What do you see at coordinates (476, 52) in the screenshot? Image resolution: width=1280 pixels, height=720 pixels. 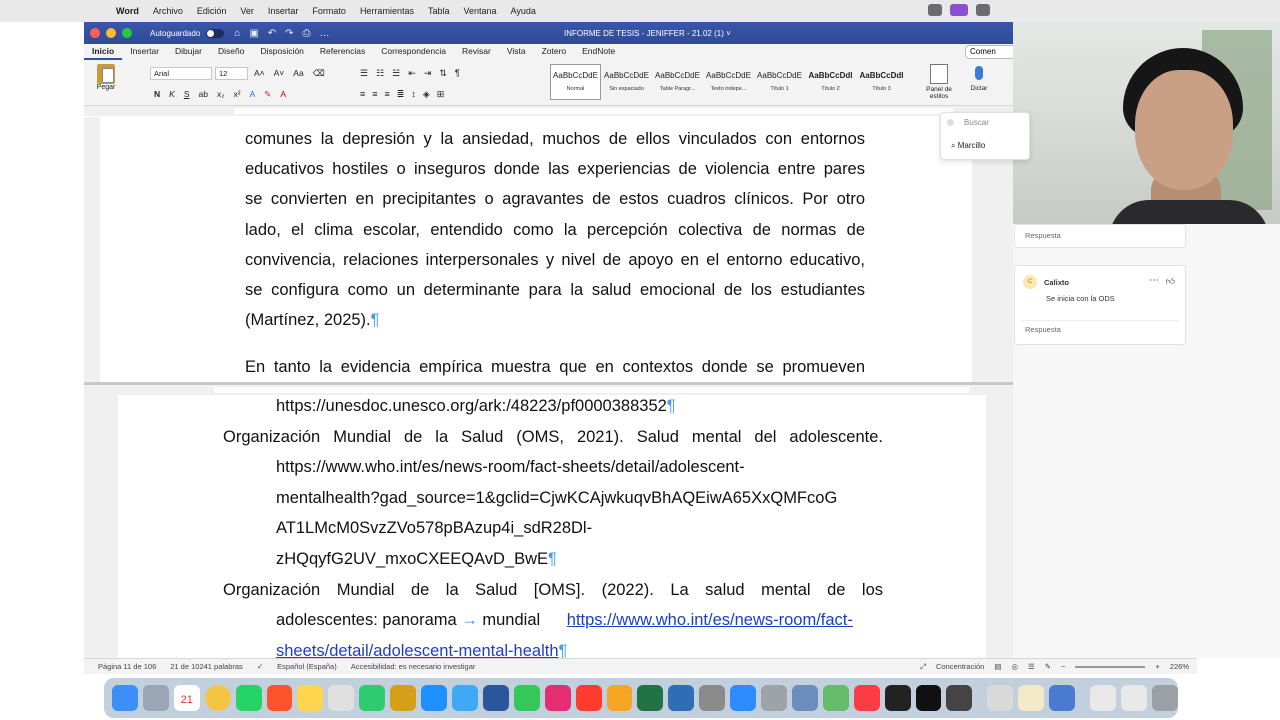 I see `tab-revisar: Revisar` at bounding box center [476, 52].